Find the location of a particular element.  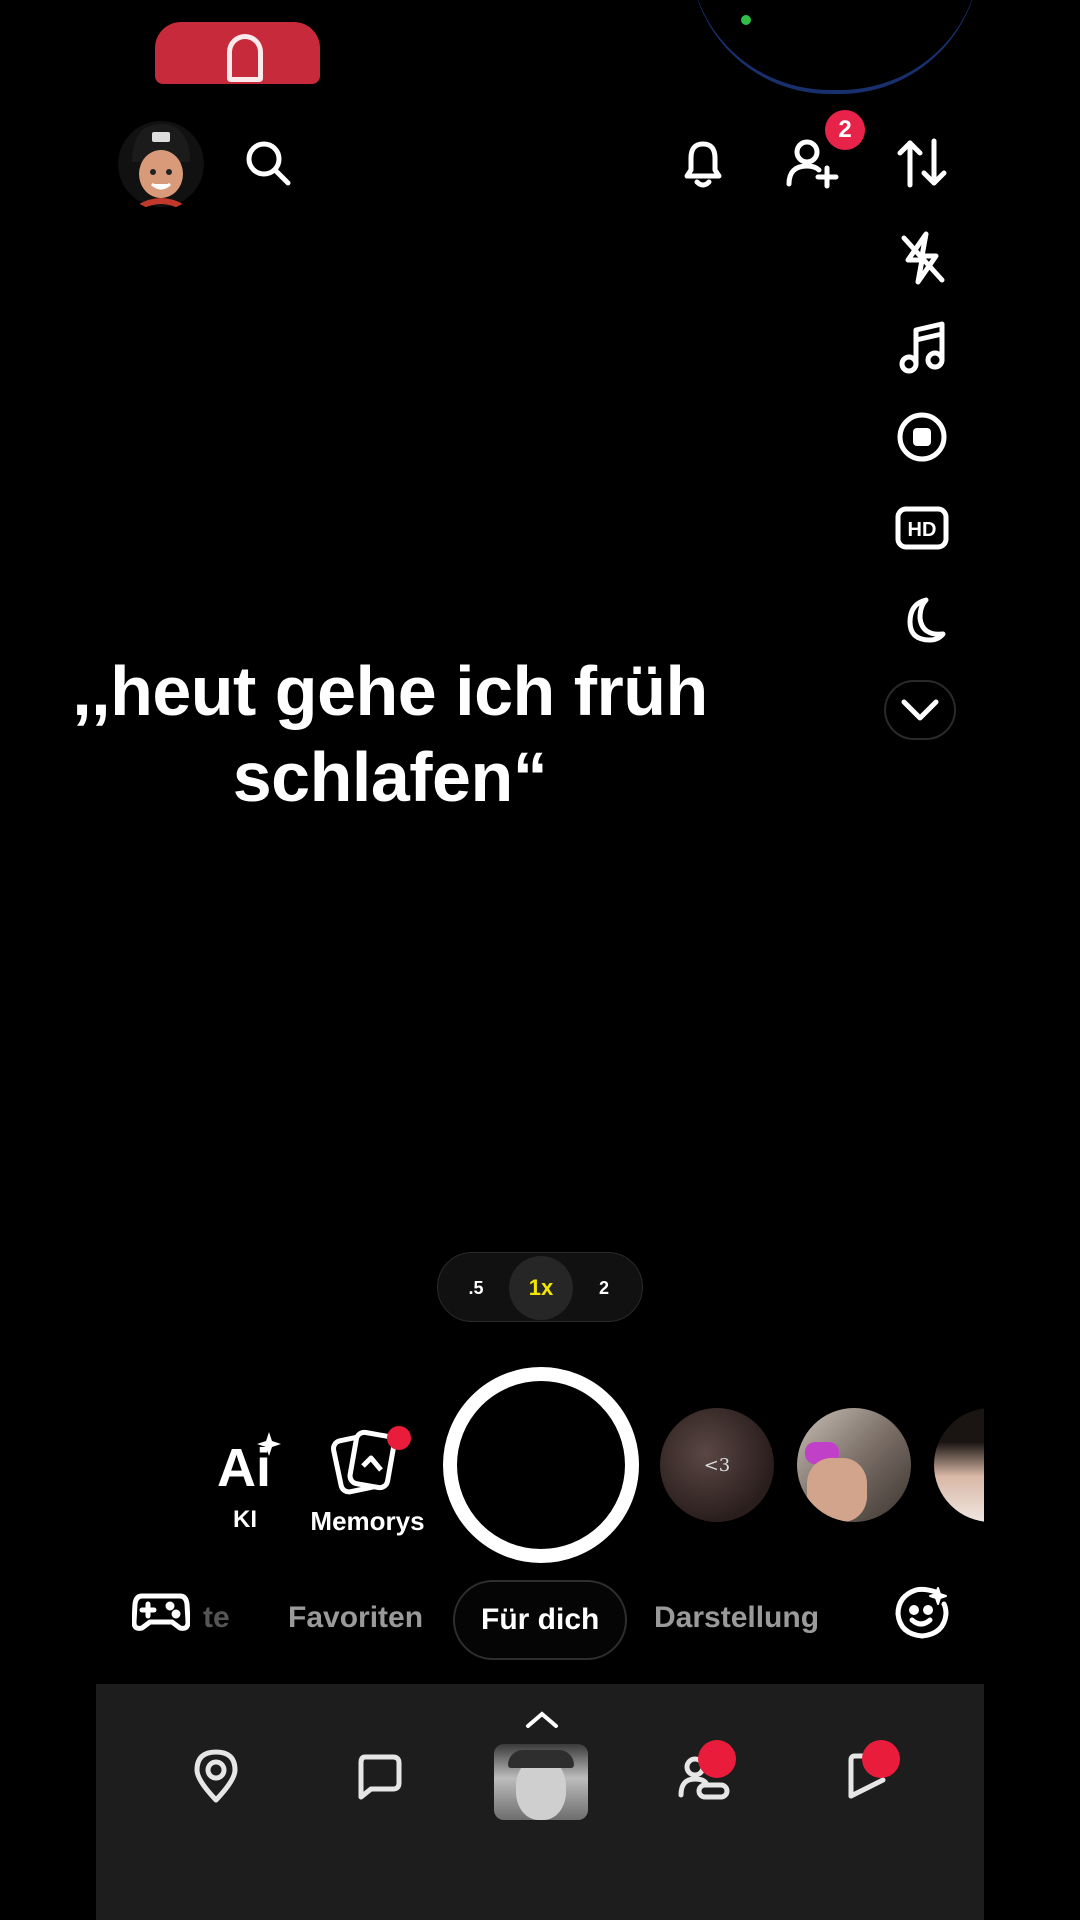

caption-line-2: schlafen“ is located at coordinates (390, 777).